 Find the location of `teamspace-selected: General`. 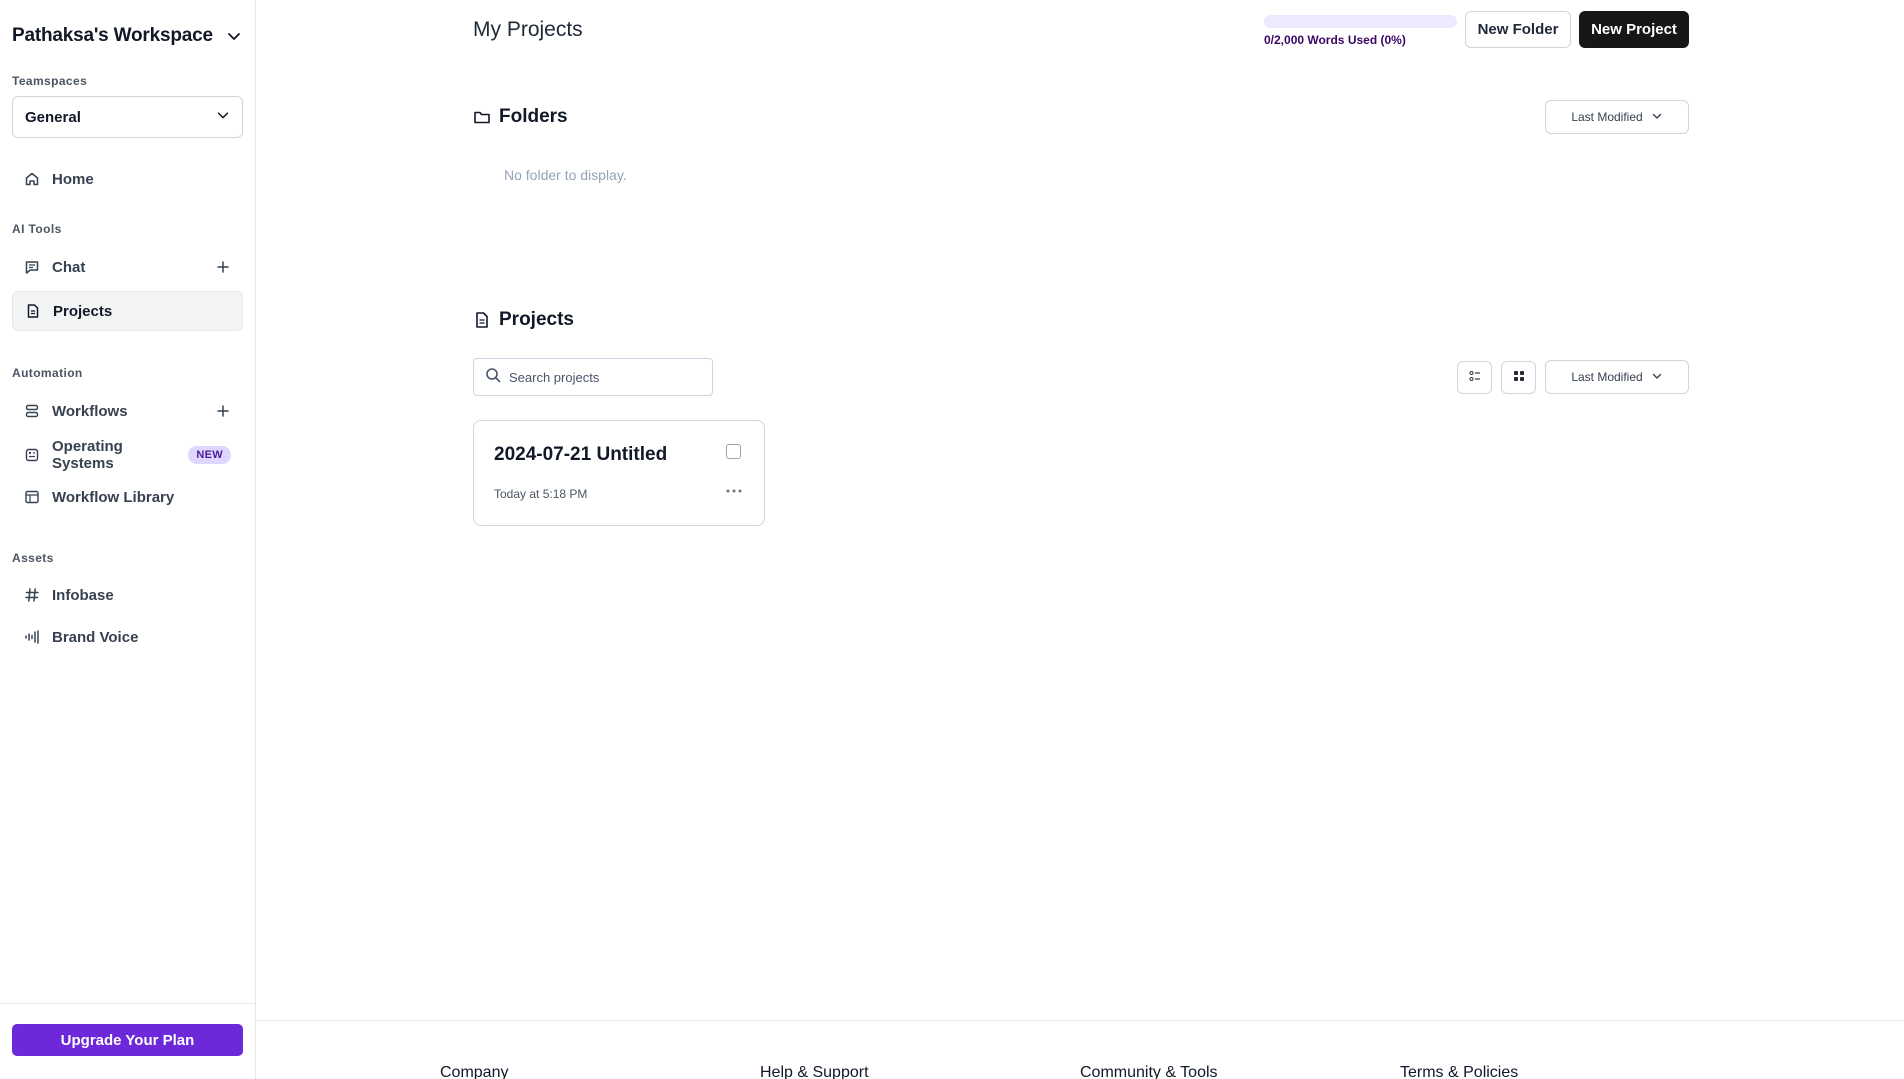

teamspace-selected: General is located at coordinates (53, 117).